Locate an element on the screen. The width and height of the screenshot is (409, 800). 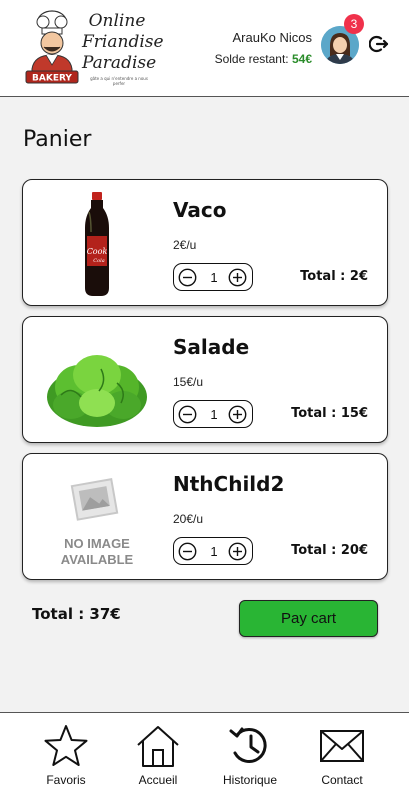
image-placeholder-icon: NO IMAGE AVAILABLE is located at coordinates (97, 522).